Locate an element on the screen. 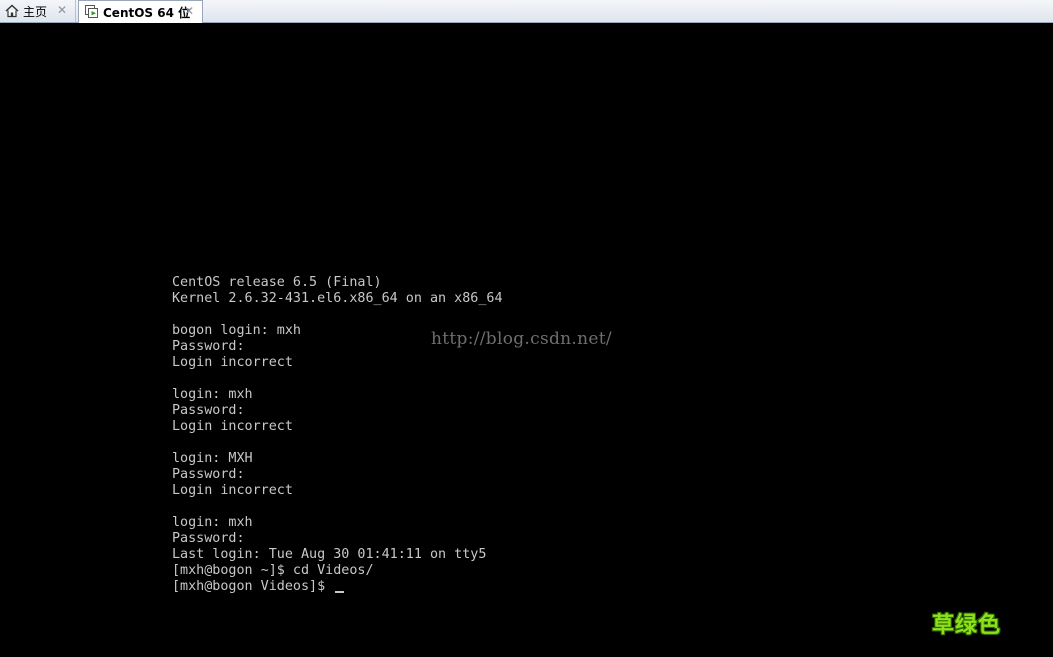 The image size is (1053, 657). terminal-line: [mxh@bogon ~]$ cd Videos/ is located at coordinates (273, 570).